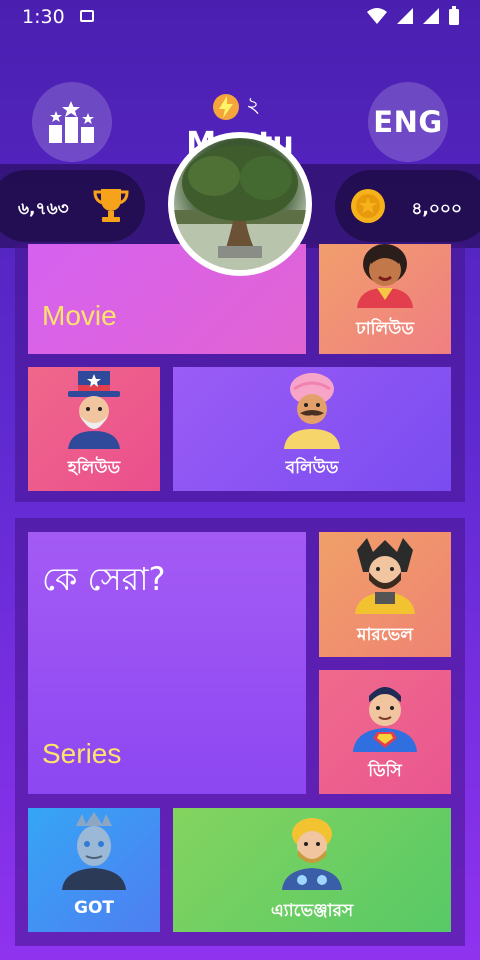 The image size is (480, 960). I want to click on hollywood-tile: হলিউড, so click(94, 429).